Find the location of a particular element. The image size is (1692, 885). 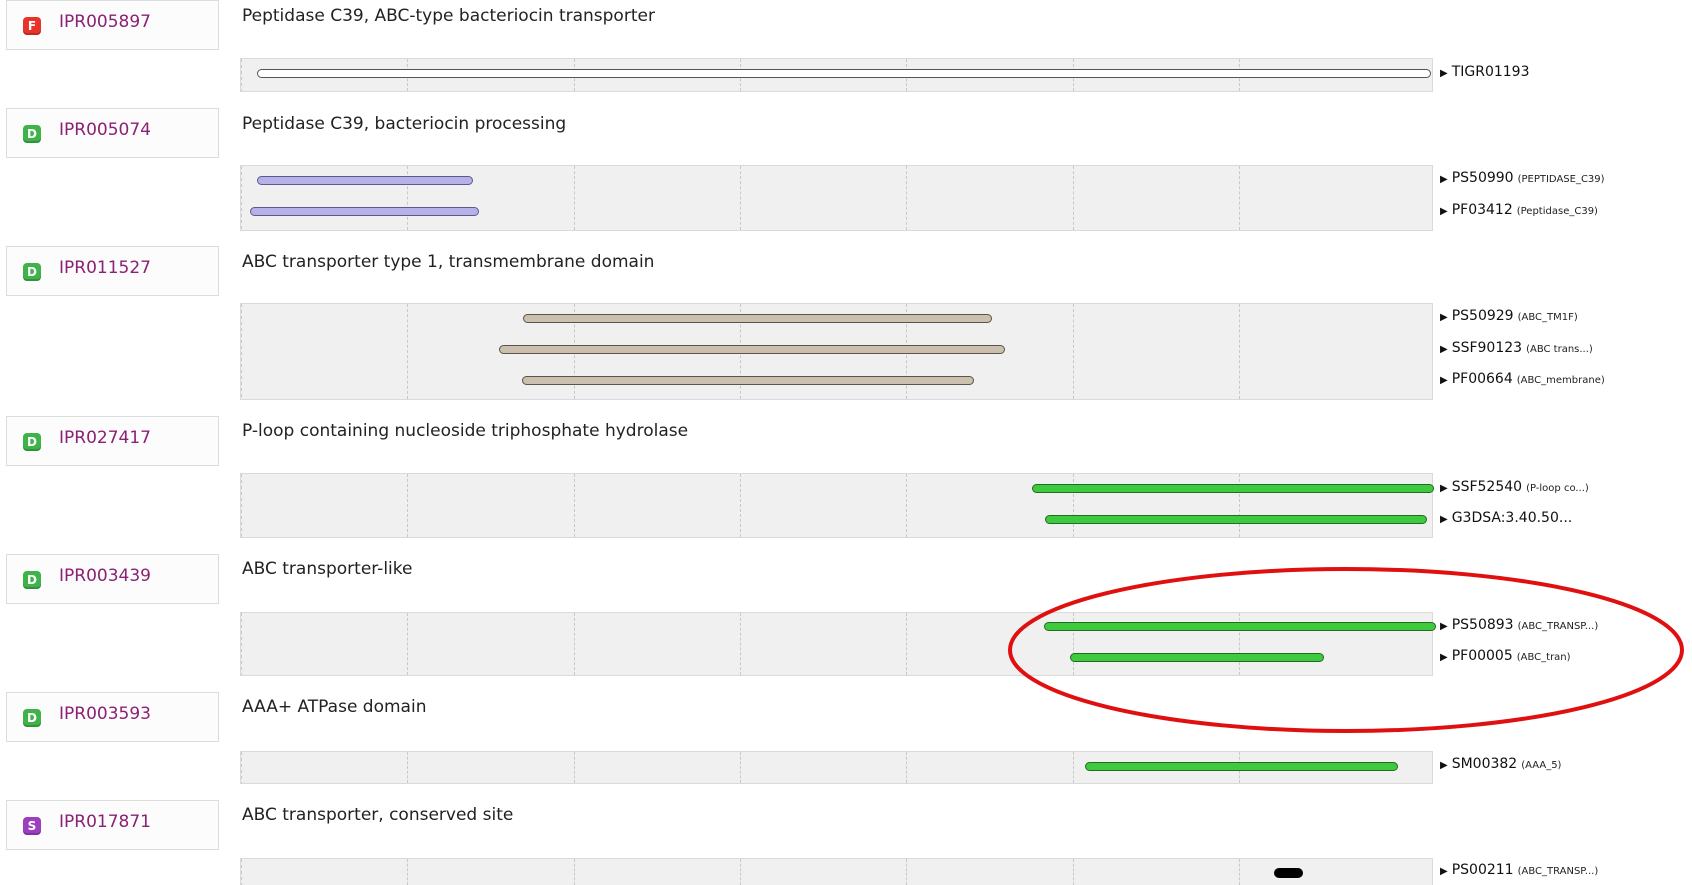

entry-link: IPR003439 is located at coordinates (105, 576).